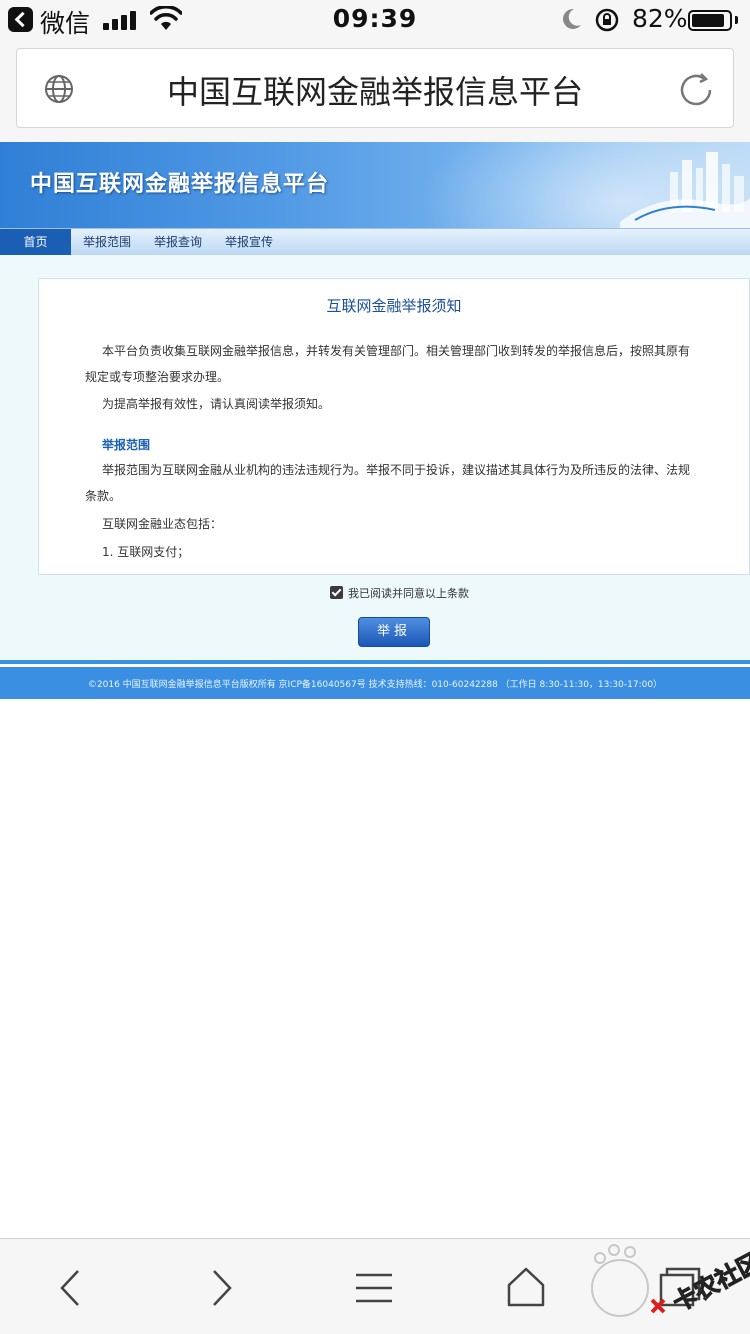 This screenshot has width=750, height=1334. What do you see at coordinates (394, 306) in the screenshot?
I see `notice-title: 互联网金融举报须知` at bounding box center [394, 306].